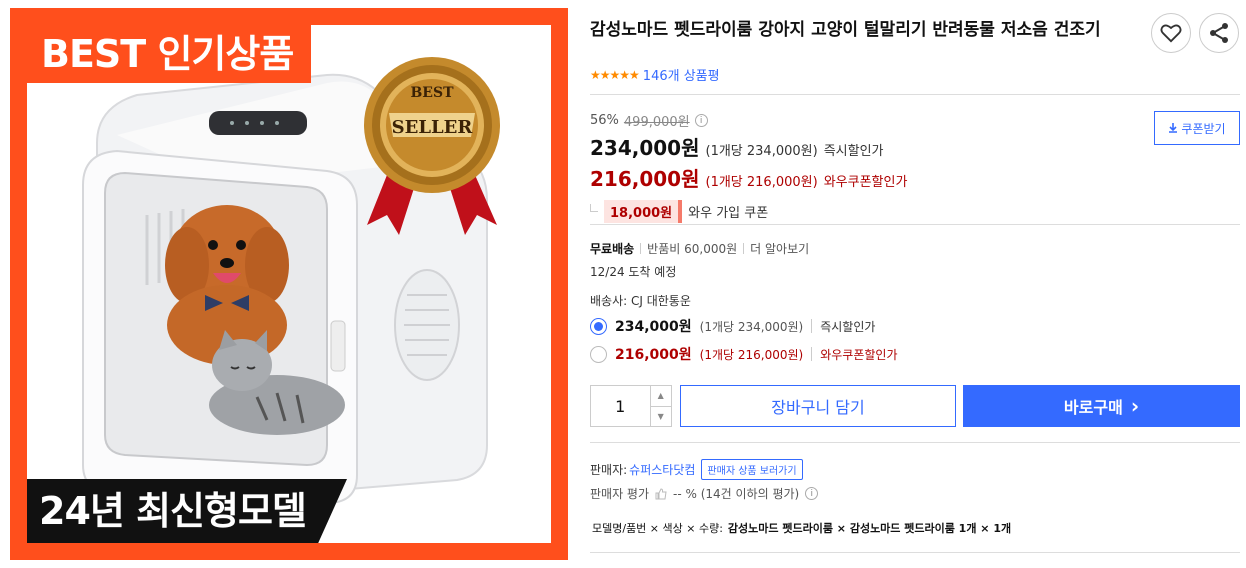  Describe the element at coordinates (681, 74) in the screenshot. I see `review-count-link: 146개 상품평` at that location.